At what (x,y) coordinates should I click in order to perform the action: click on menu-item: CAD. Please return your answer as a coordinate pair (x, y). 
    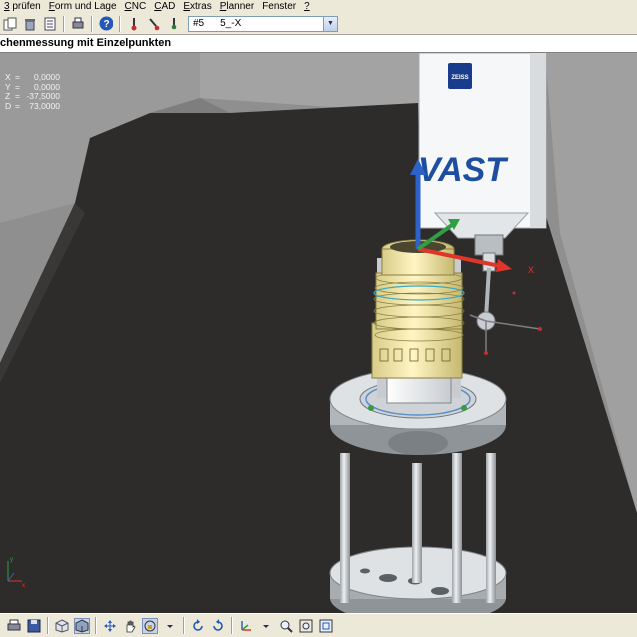
    Looking at the image, I should click on (164, 6).